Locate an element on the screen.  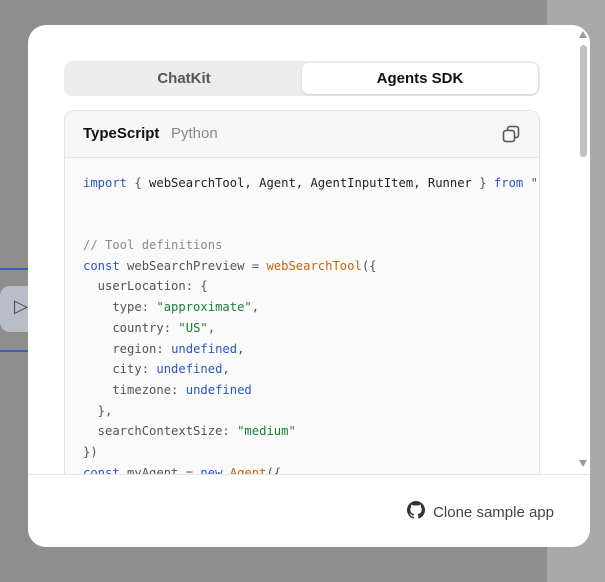
scroll-down-arrow-icon is located at coordinates (583, 463).